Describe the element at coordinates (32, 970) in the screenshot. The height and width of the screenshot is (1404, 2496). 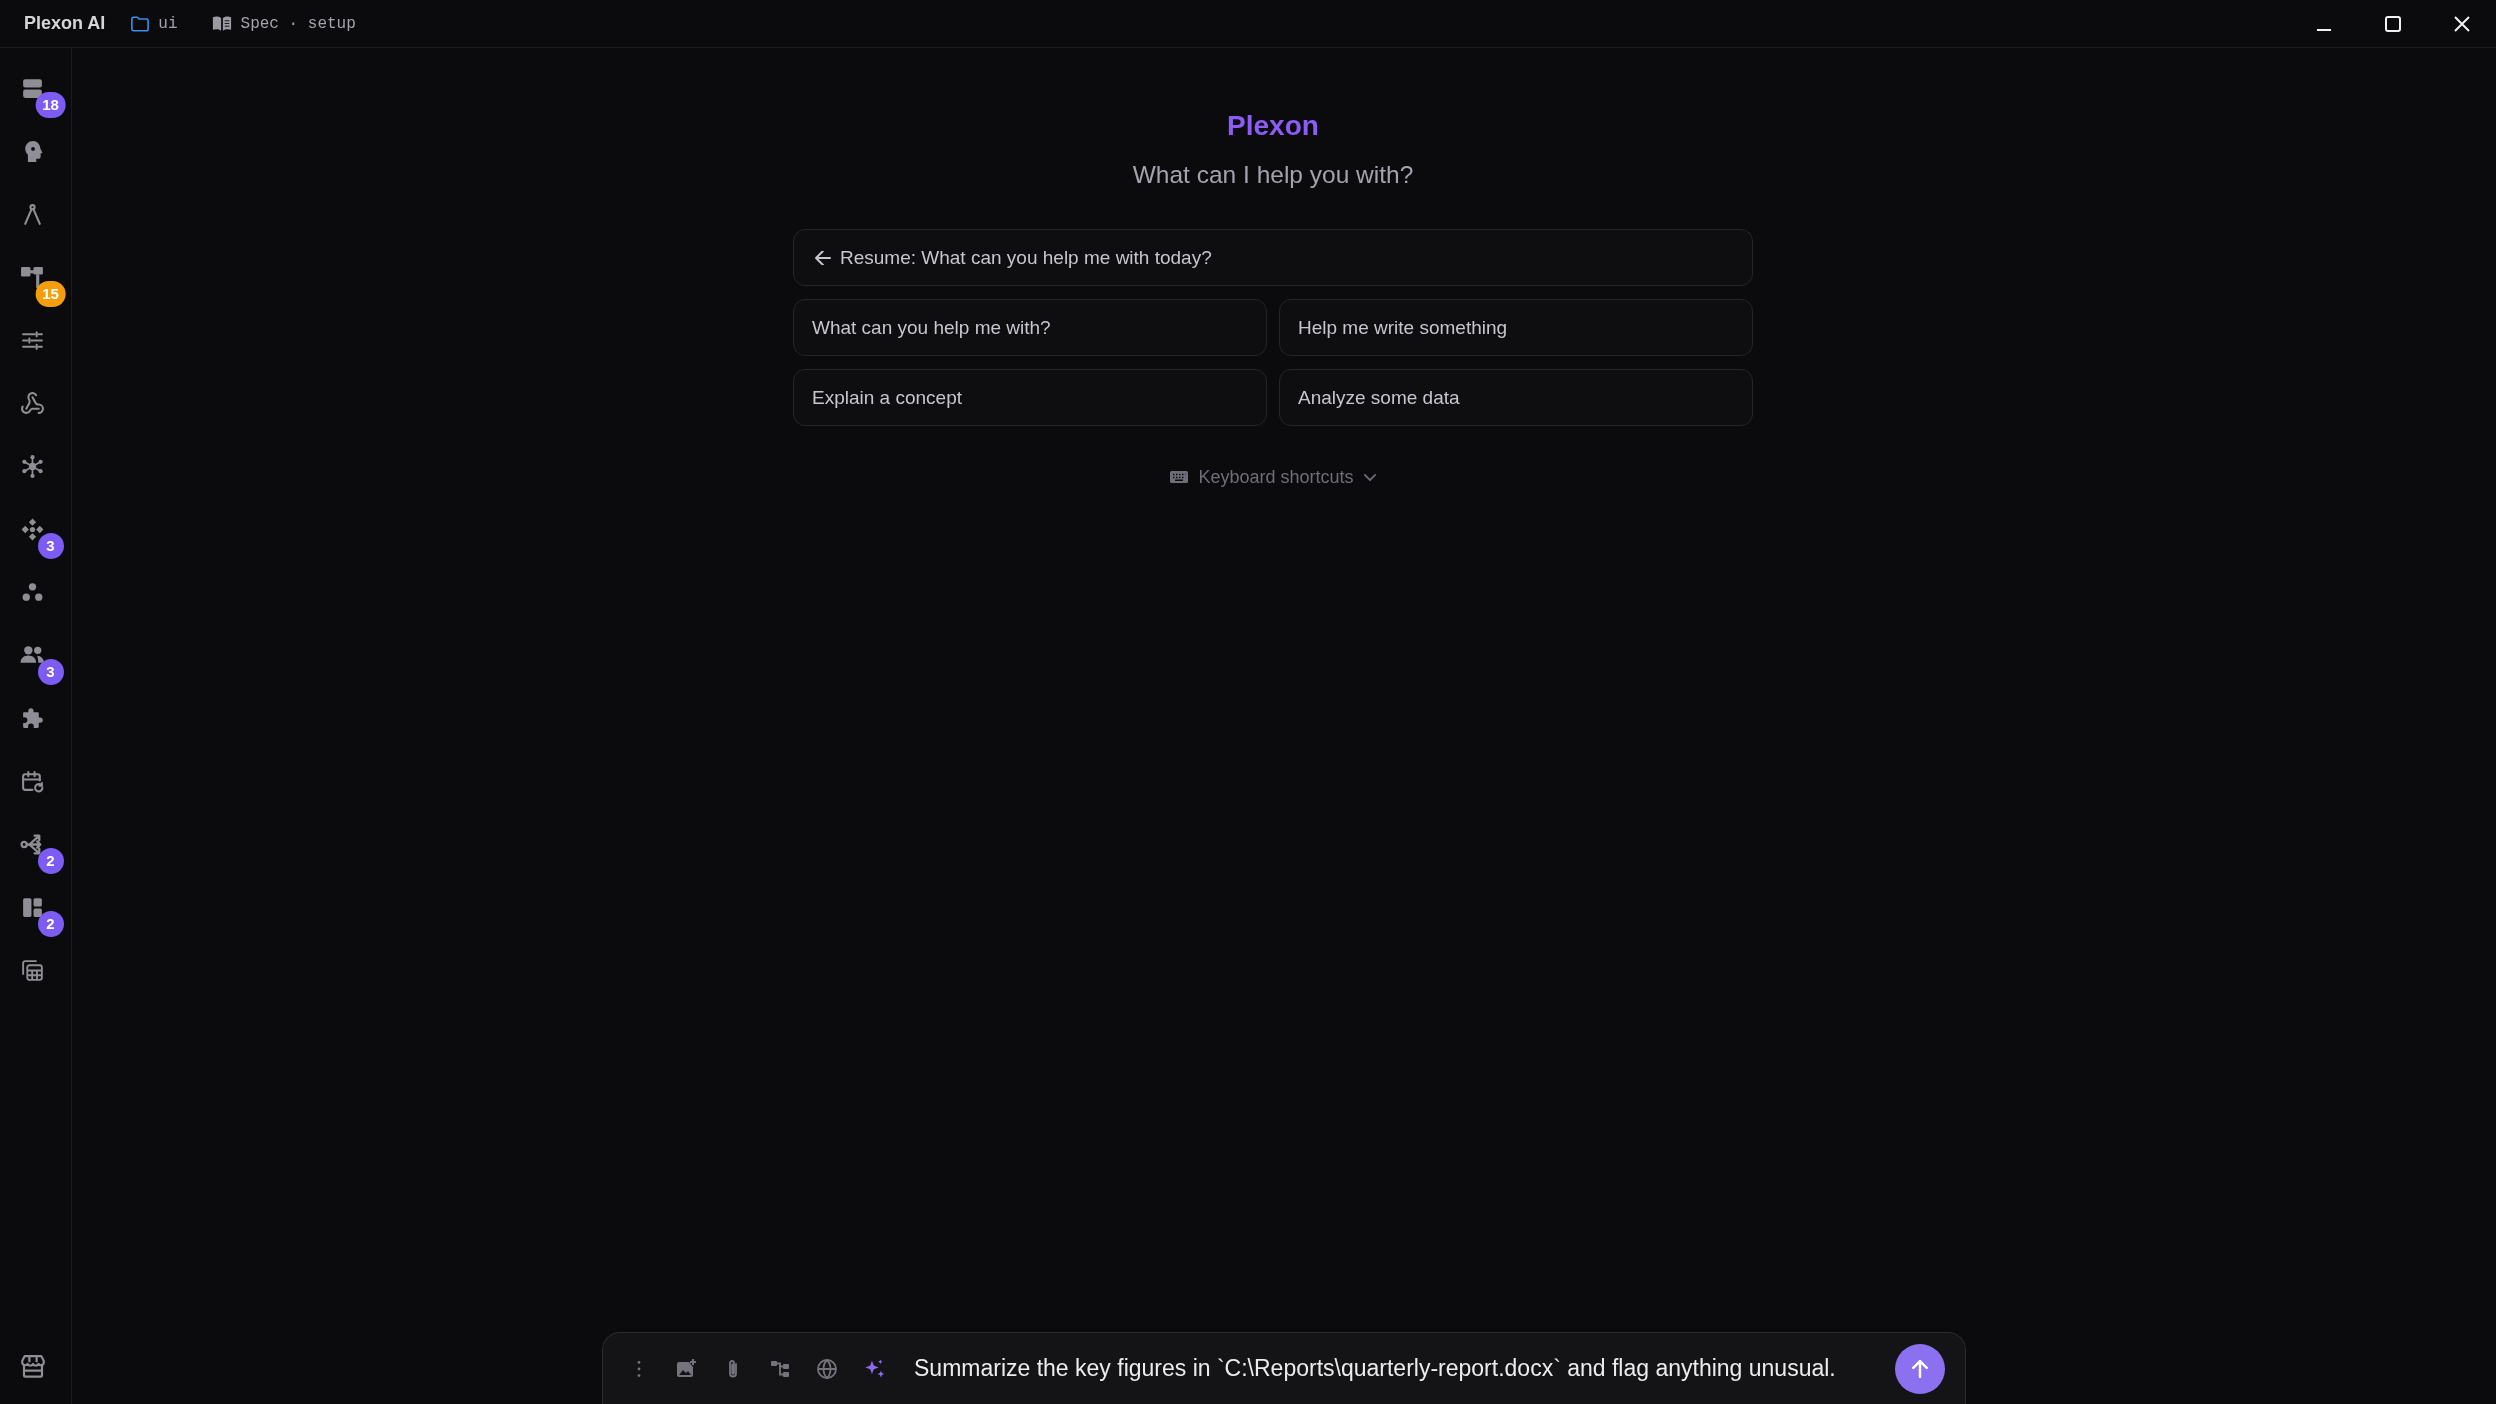
I see `stacked-grid-icon` at that location.